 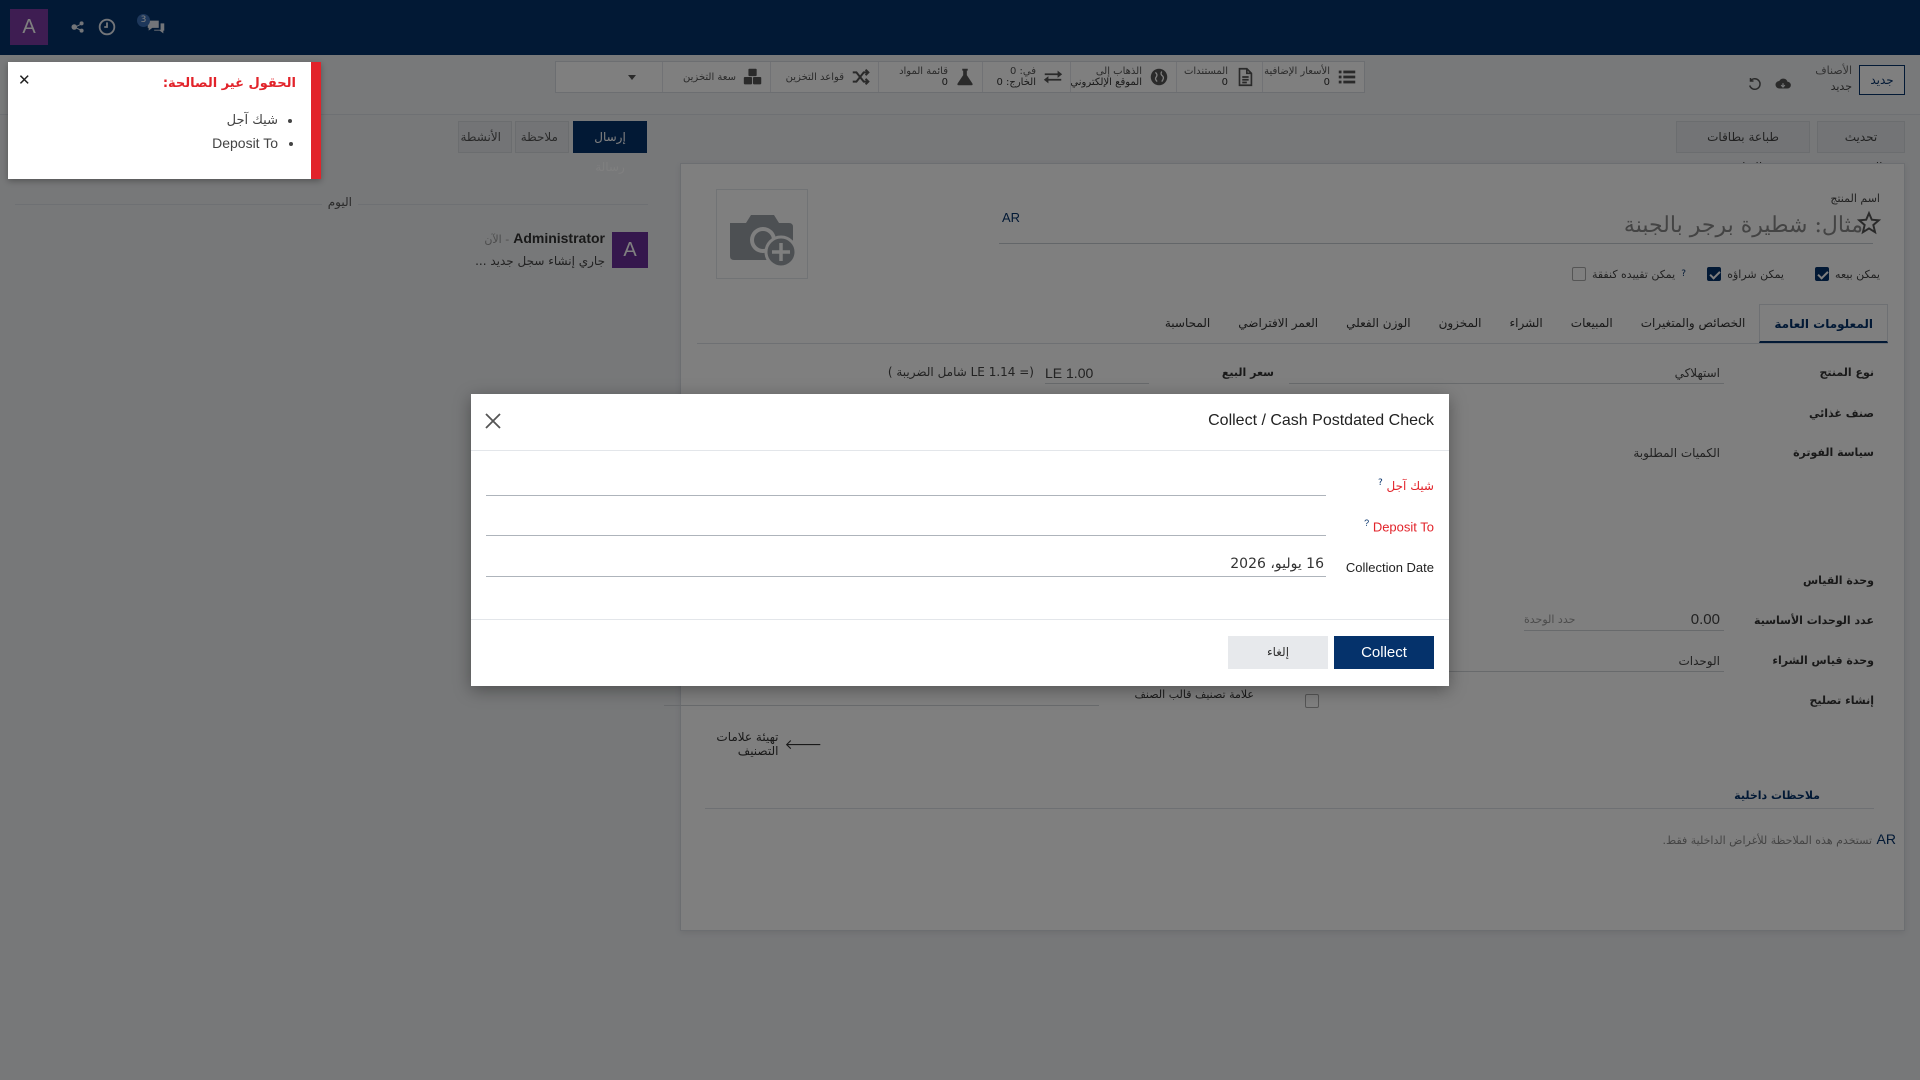 What do you see at coordinates (1384, 652) in the screenshot?
I see `collect-button: Collect` at bounding box center [1384, 652].